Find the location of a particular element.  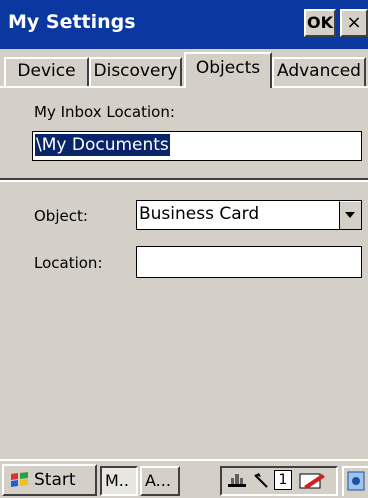

object-select: Business Card is located at coordinates (249, 215).